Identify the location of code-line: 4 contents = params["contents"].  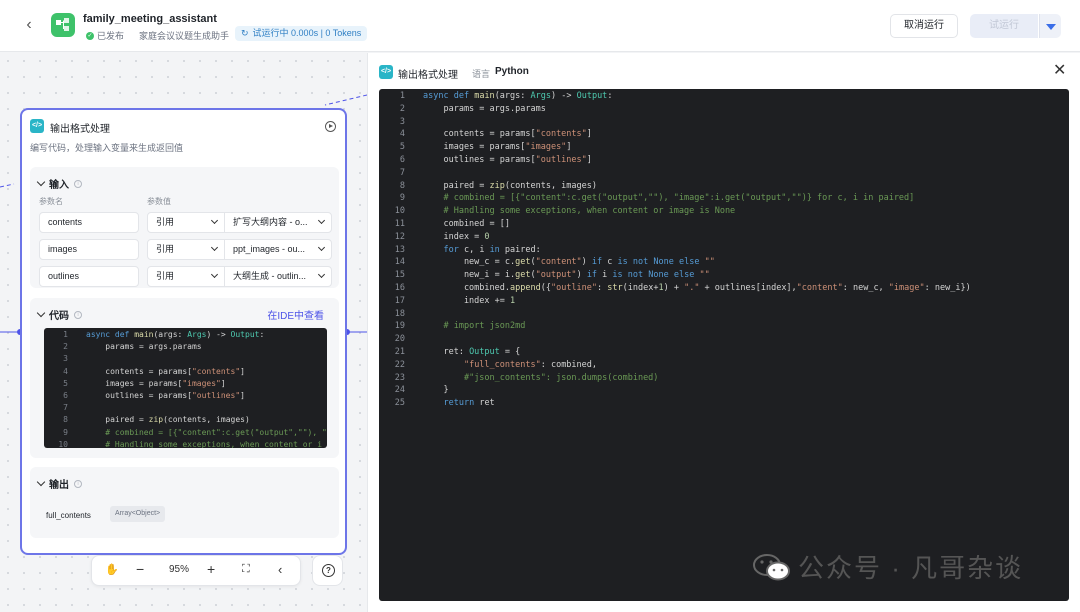
(724, 134).